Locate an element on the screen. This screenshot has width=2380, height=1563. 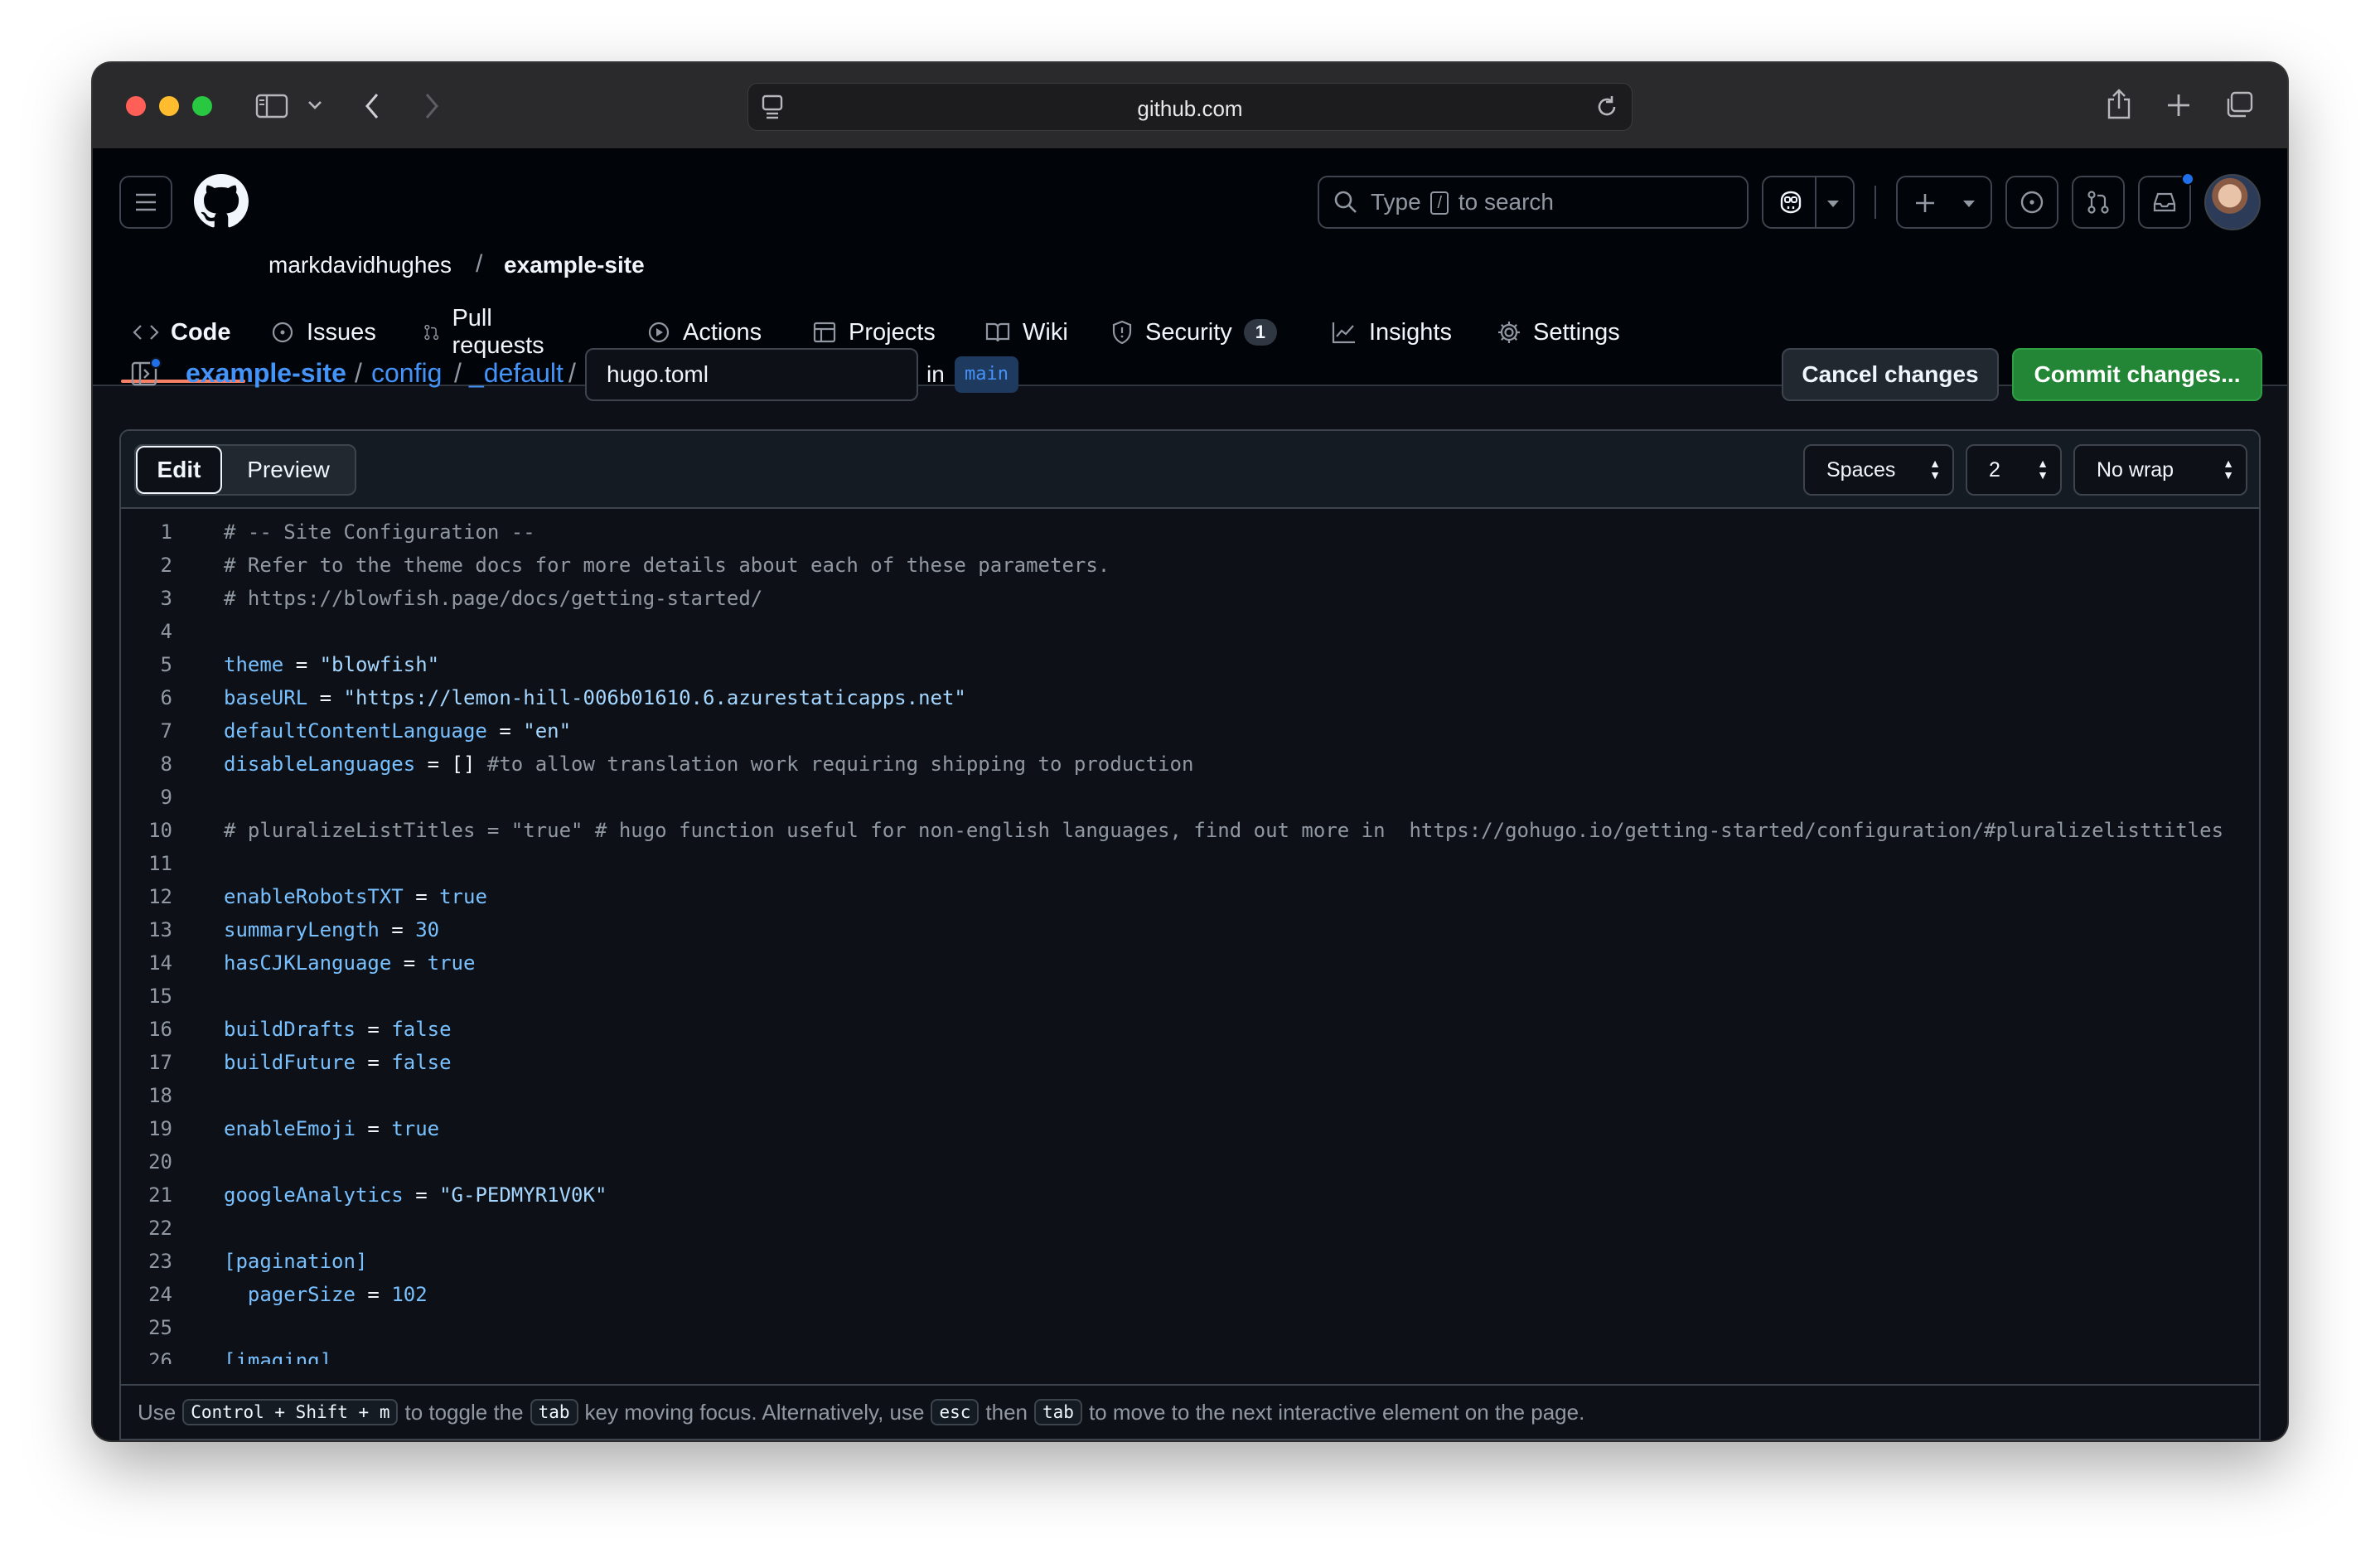
code-line: 15 is located at coordinates (1190, 997).